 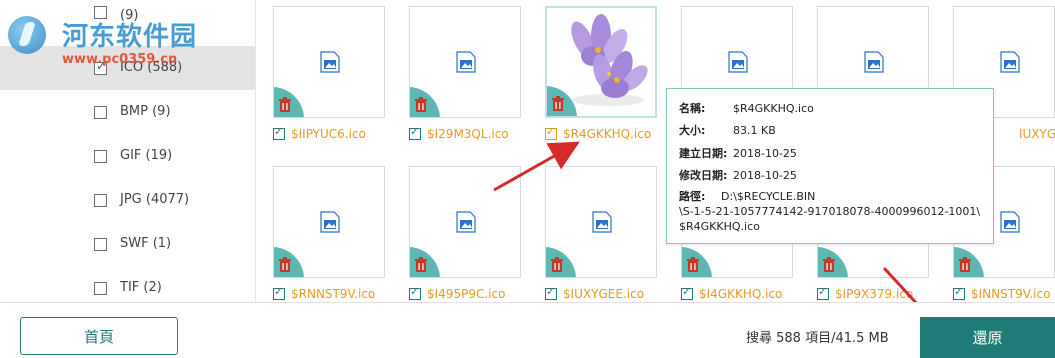 I want to click on arrow-to-selected-file, so click(x=536, y=166).